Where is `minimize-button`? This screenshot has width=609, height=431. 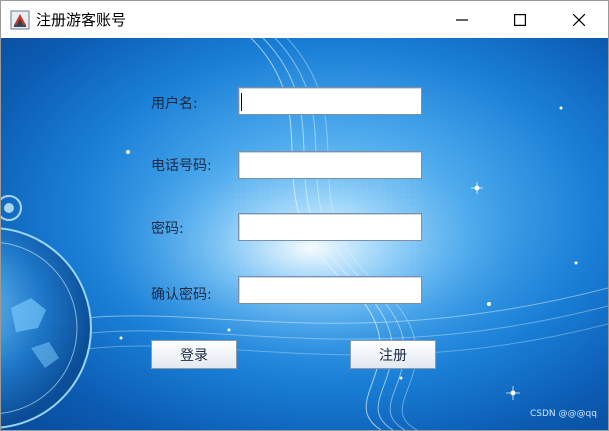 minimize-button is located at coordinates (462, 19).